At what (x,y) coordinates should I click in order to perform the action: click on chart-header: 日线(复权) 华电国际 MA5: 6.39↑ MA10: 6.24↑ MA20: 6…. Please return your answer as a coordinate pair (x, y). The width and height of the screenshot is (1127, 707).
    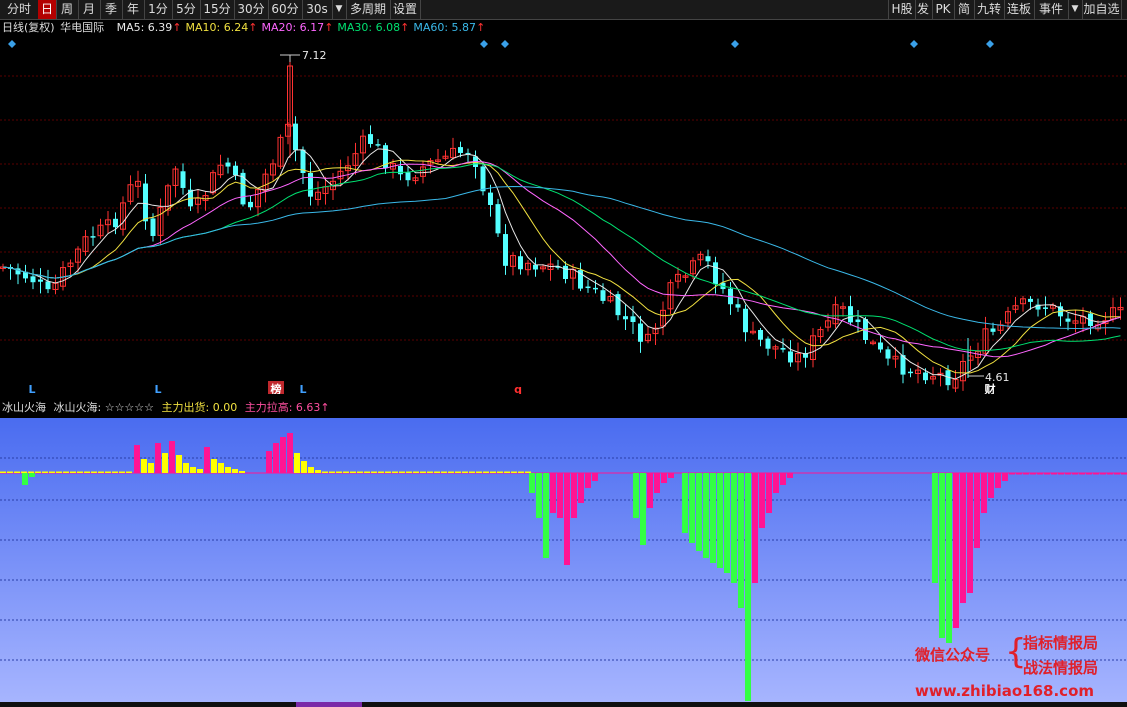
    Looking at the image, I should click on (243, 28).